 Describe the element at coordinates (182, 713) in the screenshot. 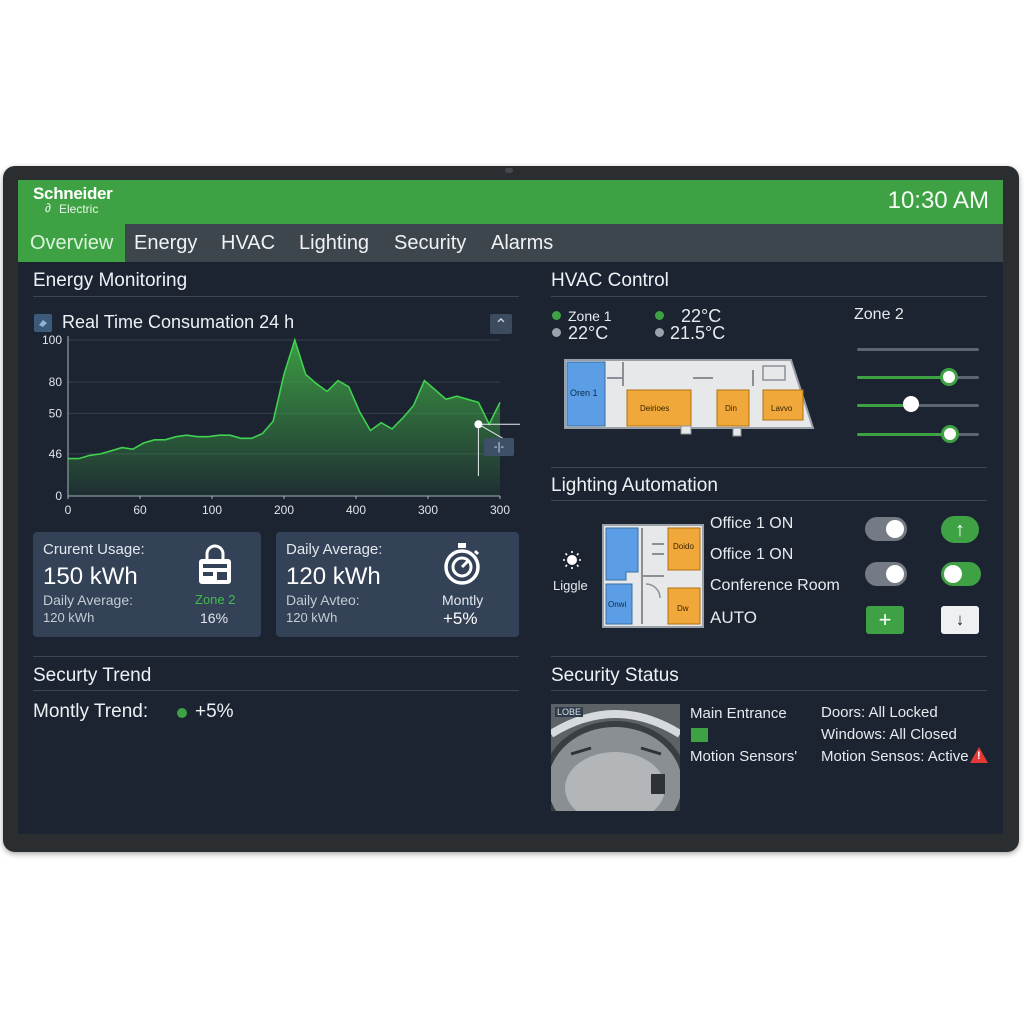

I see `trend-status-dot` at that location.